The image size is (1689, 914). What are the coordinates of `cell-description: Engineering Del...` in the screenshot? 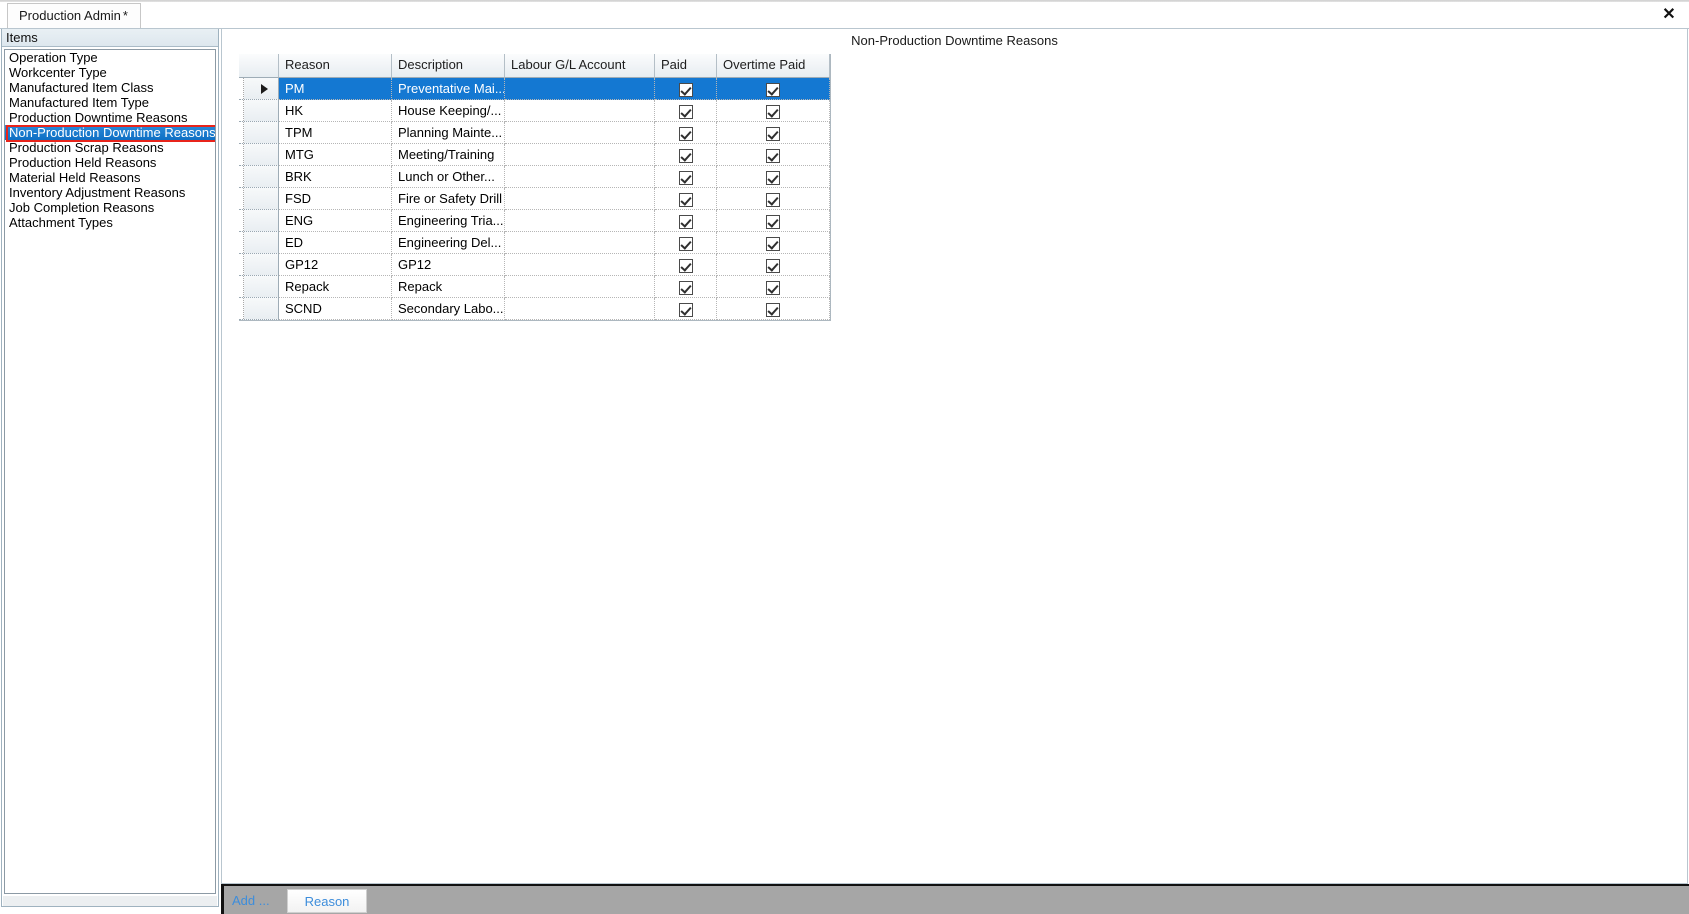 It's located at (448, 243).